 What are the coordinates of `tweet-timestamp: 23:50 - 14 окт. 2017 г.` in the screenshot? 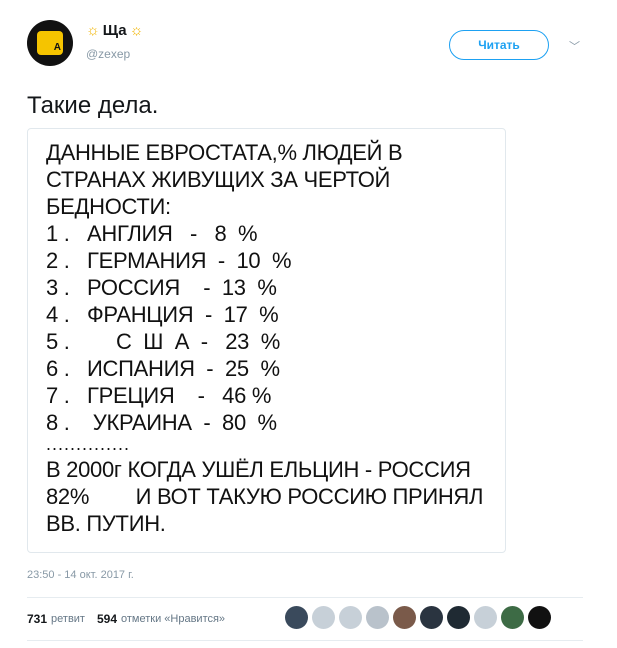 It's located at (80, 575).